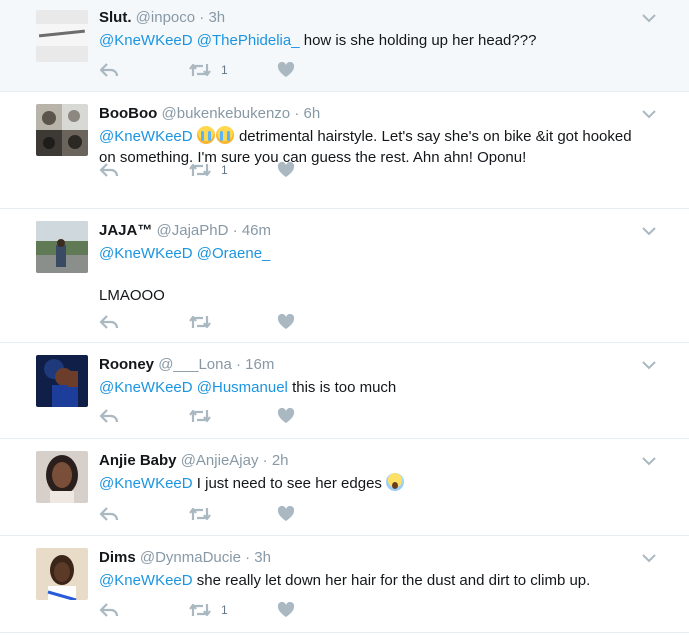  What do you see at coordinates (344, 387) in the screenshot?
I see `tweet-body: this is too much` at bounding box center [344, 387].